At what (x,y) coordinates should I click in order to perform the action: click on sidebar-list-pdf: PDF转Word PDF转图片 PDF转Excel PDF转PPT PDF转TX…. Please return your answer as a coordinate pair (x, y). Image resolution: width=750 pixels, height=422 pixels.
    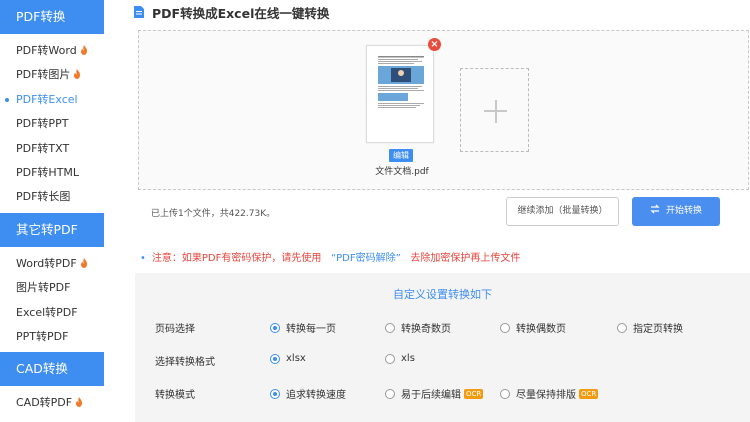
    Looking at the image, I should click on (52, 123).